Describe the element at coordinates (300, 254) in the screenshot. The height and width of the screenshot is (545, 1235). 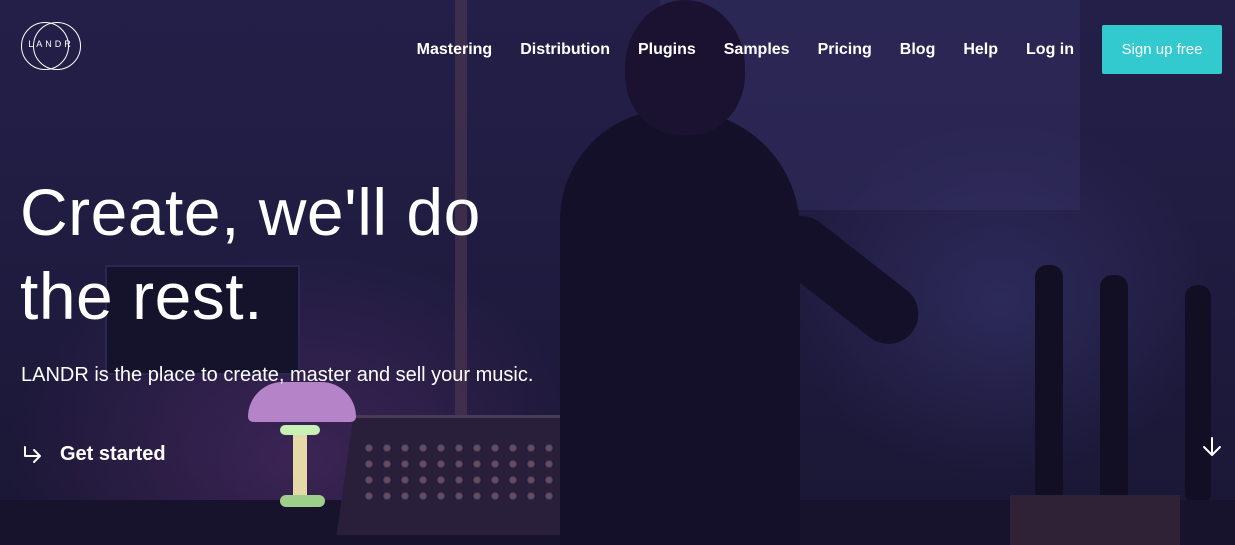
I see `hero-headline: Create, we'll do the rest.` at that location.